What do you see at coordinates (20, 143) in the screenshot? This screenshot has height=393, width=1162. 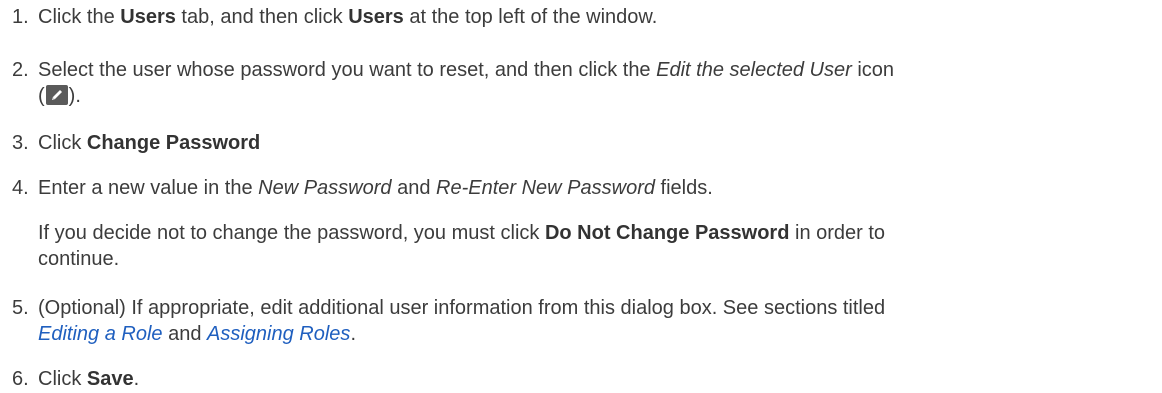 I see `step-number: 3.` at bounding box center [20, 143].